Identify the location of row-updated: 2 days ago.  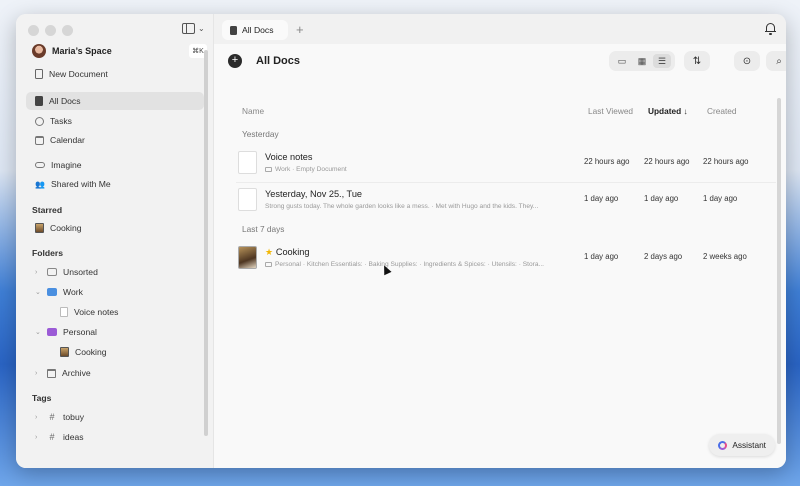
(663, 256).